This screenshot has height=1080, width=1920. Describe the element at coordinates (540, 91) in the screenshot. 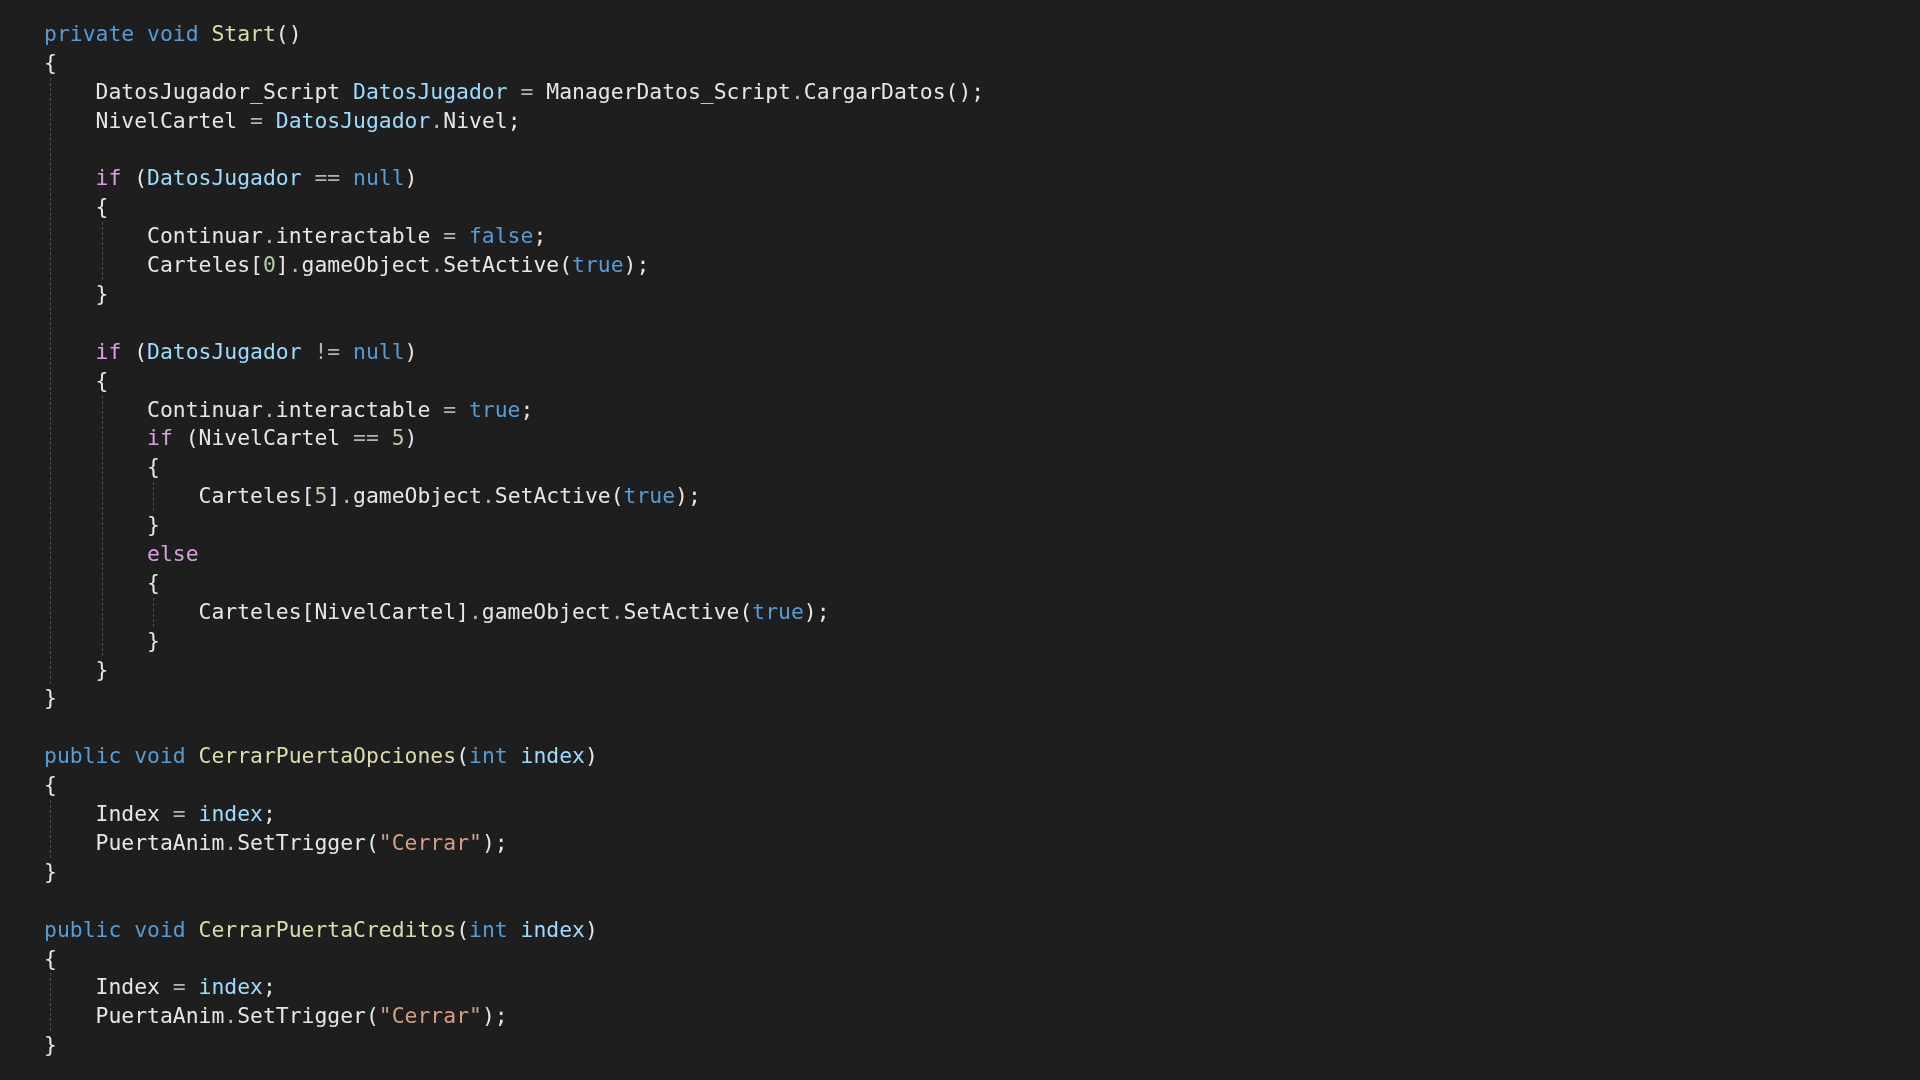

I see `code-line: DatosJugador_Script DatosJugador = ManagerDatos_Script.CargarDatos();` at that location.